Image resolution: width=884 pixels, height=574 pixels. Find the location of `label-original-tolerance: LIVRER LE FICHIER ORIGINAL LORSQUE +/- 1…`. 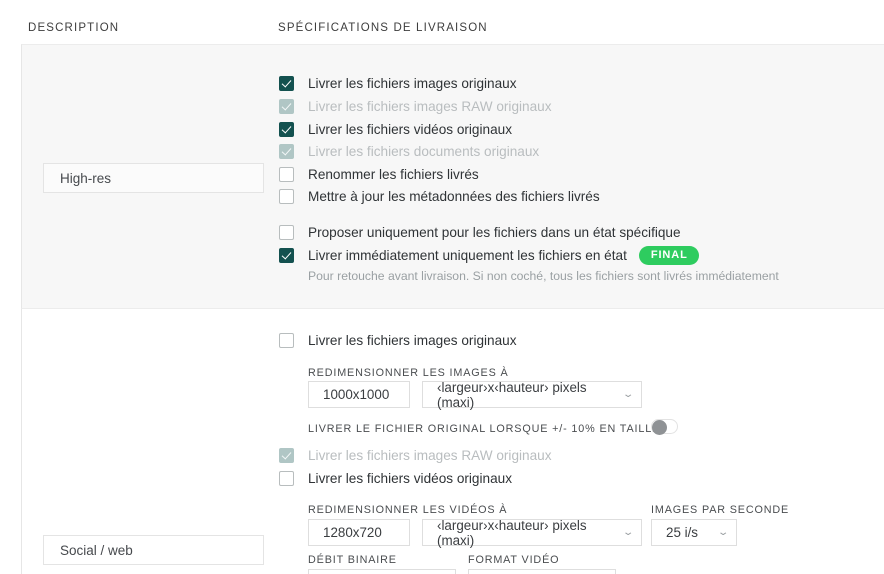

label-original-tolerance: LIVRER LE FICHIER ORIGINAL LORSQUE +/- 1… is located at coordinates (484, 429).